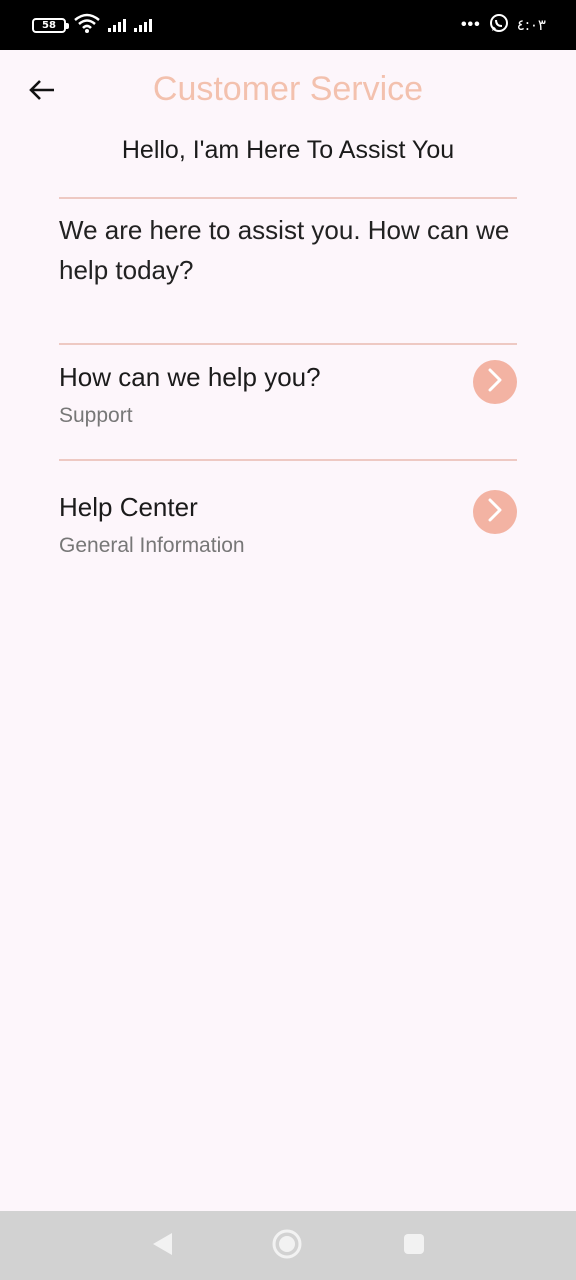 This screenshot has height=1280, width=576. I want to click on nav-home-icon, so click(287, 1246).